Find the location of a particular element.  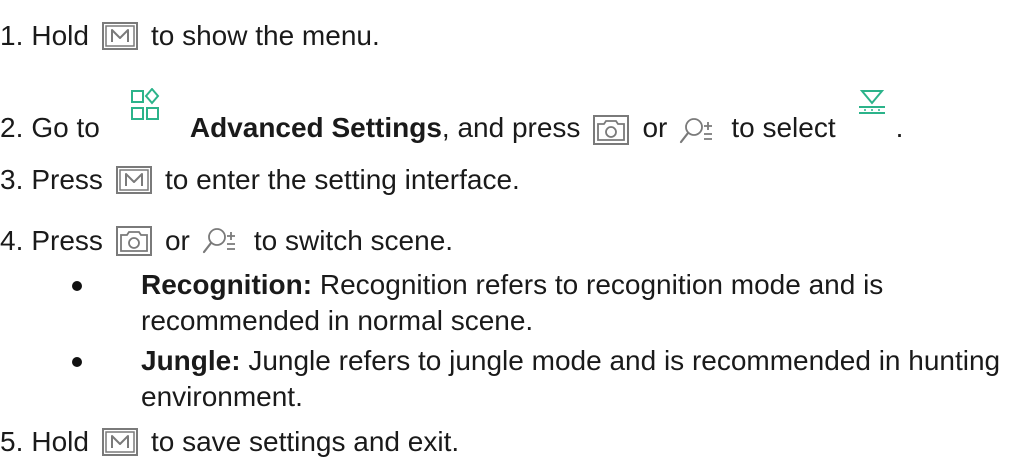

step-number: 1. is located at coordinates (12, 35).